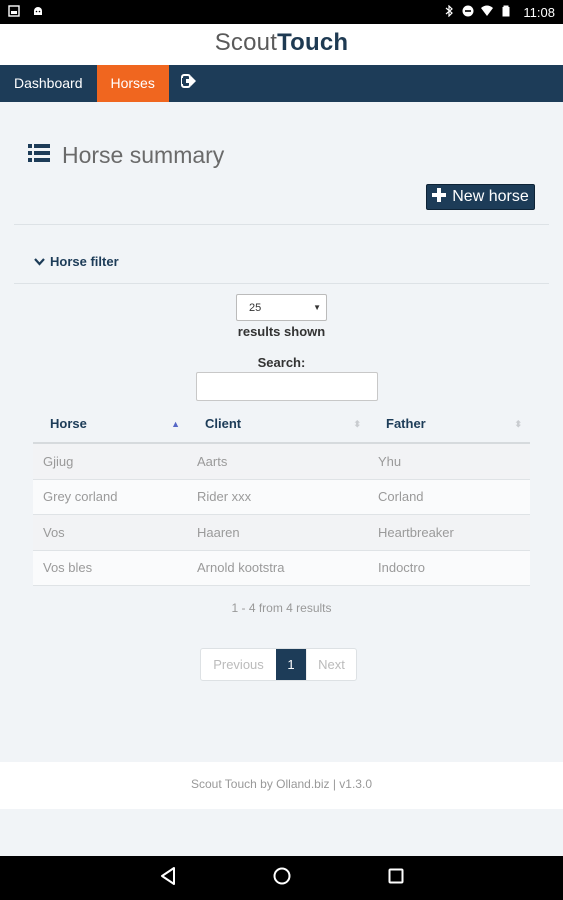 This screenshot has height=900, width=563. I want to click on next-page-button: Next, so click(331, 664).